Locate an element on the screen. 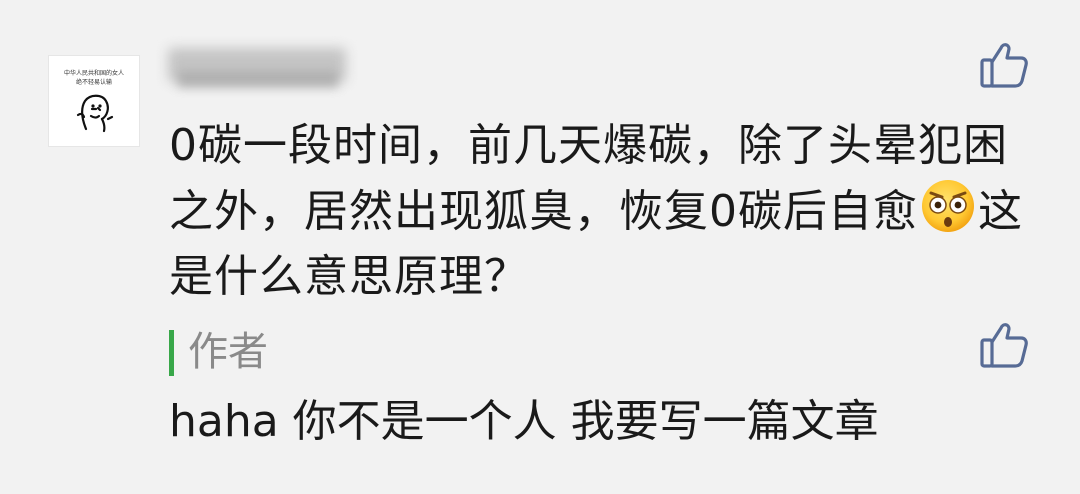  comment-like-button is located at coordinates (1004, 64).